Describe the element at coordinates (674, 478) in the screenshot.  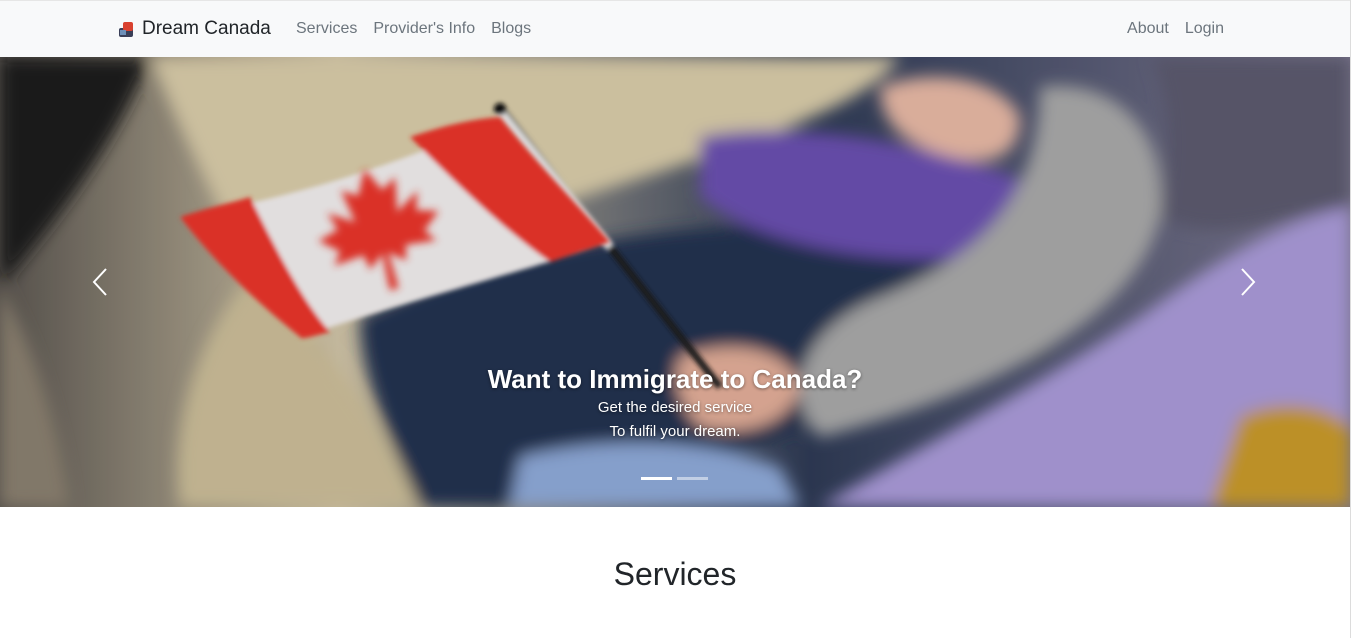
I see `carousel-indicators` at that location.